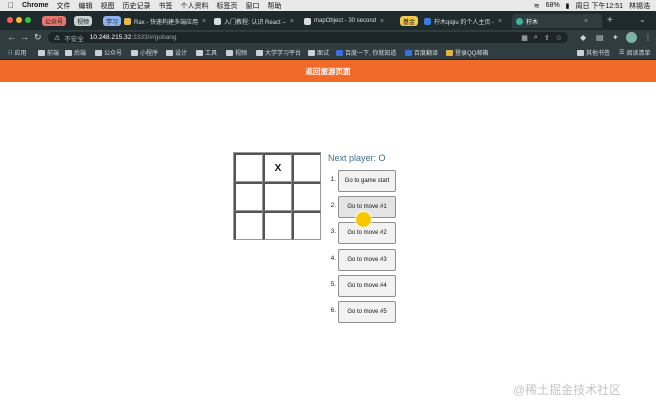 The image size is (656, 410). What do you see at coordinates (622, 53) in the screenshot?
I see `reading-list-icon: ☰` at bounding box center [622, 53].